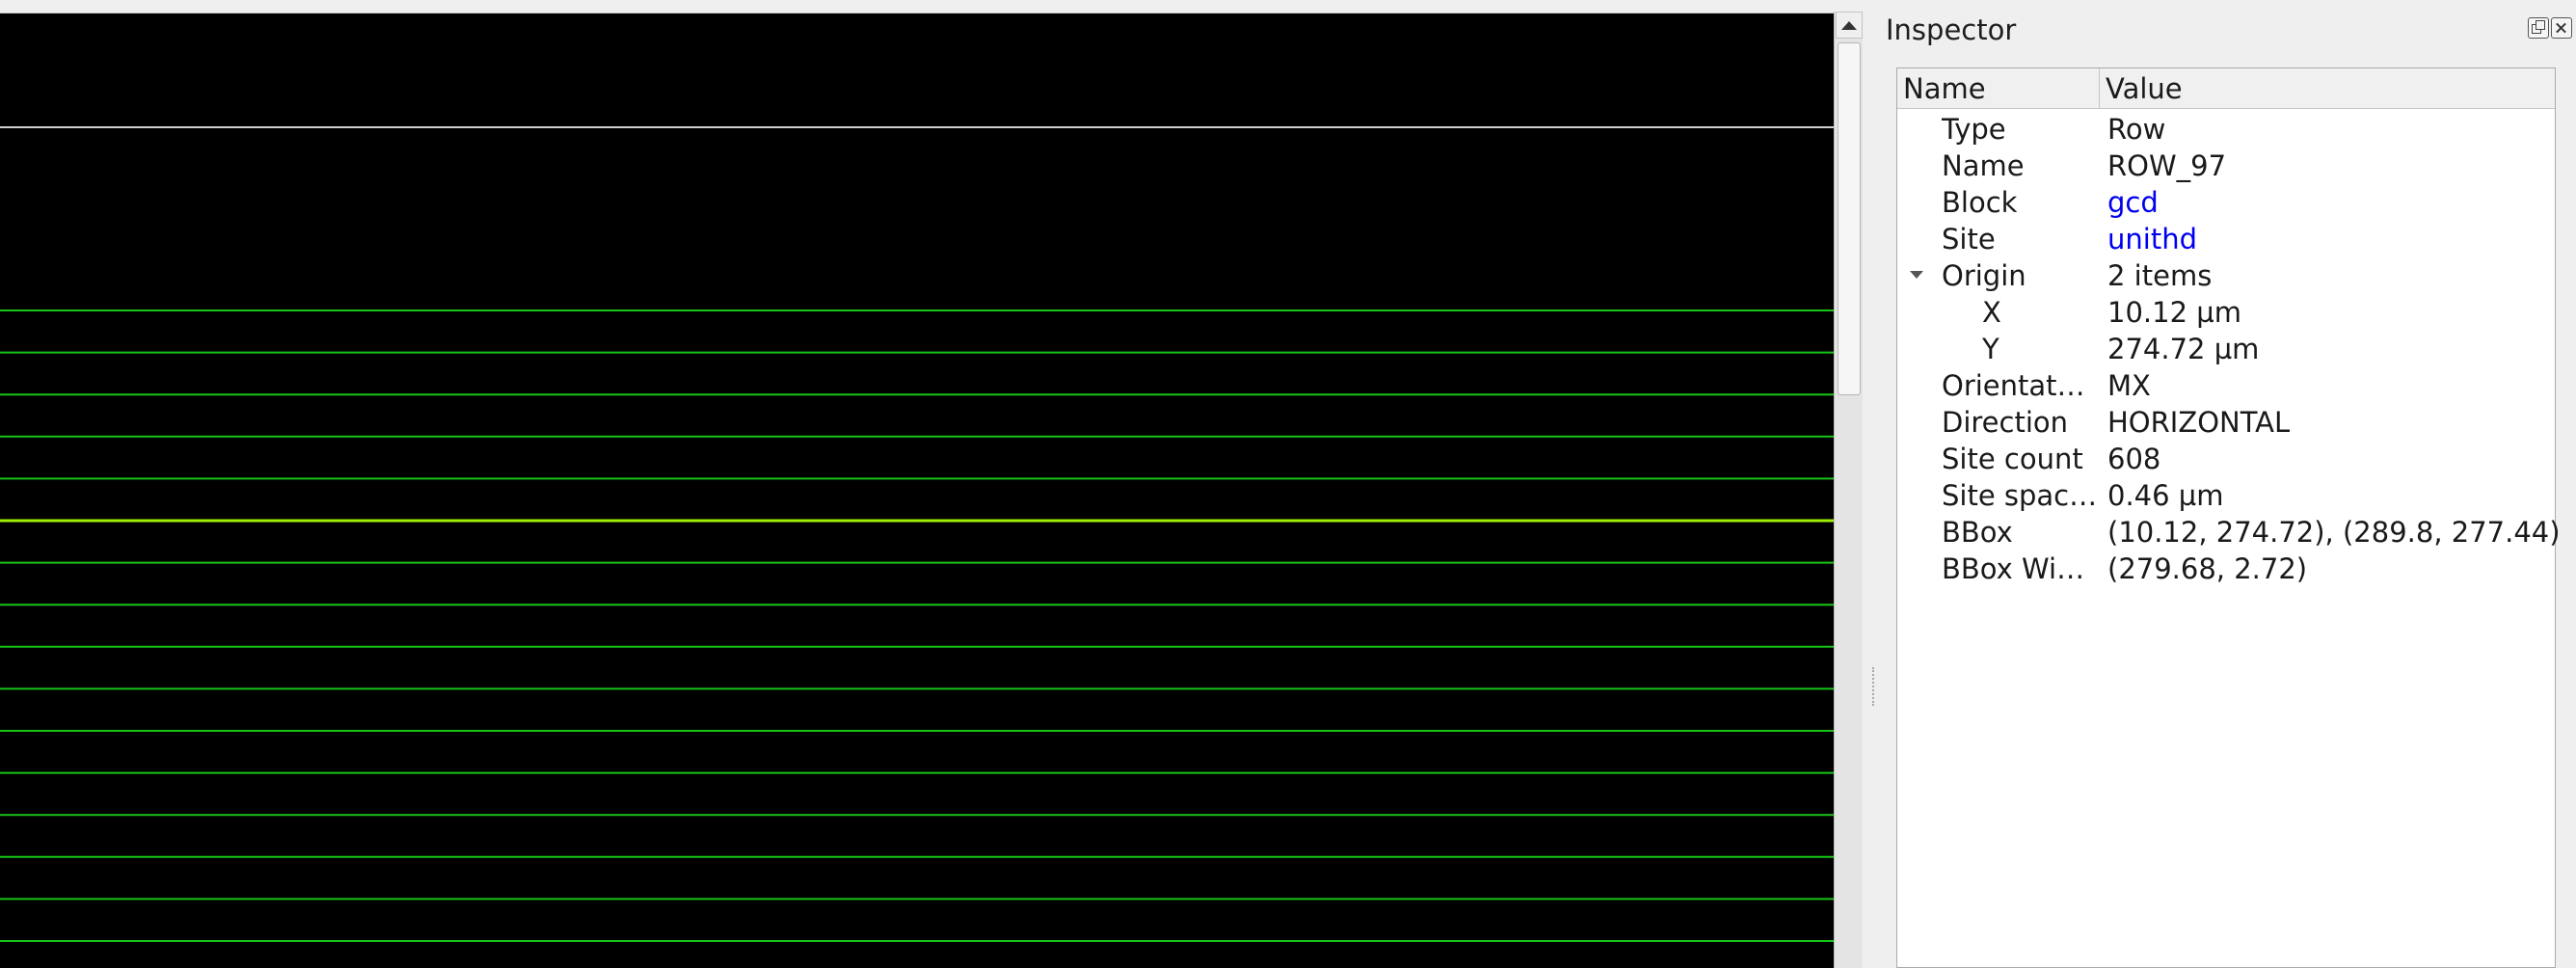 This screenshot has width=2576, height=968. I want to click on tree-row: Origin 2 items, so click(2226, 275).